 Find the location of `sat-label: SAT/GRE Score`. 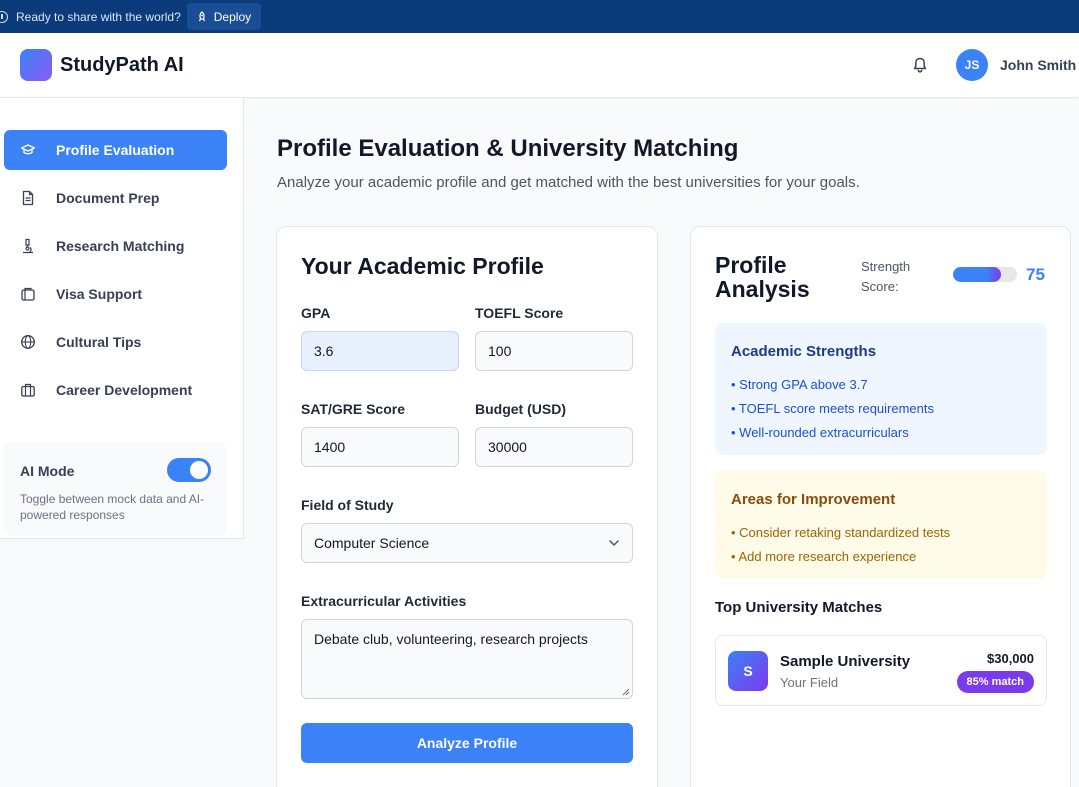

sat-label: SAT/GRE Score is located at coordinates (353, 409).